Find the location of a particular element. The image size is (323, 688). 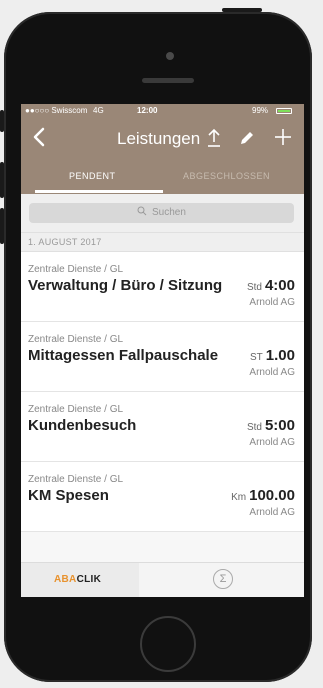

tab-abaclik: ABACLIK is located at coordinates (80, 580).